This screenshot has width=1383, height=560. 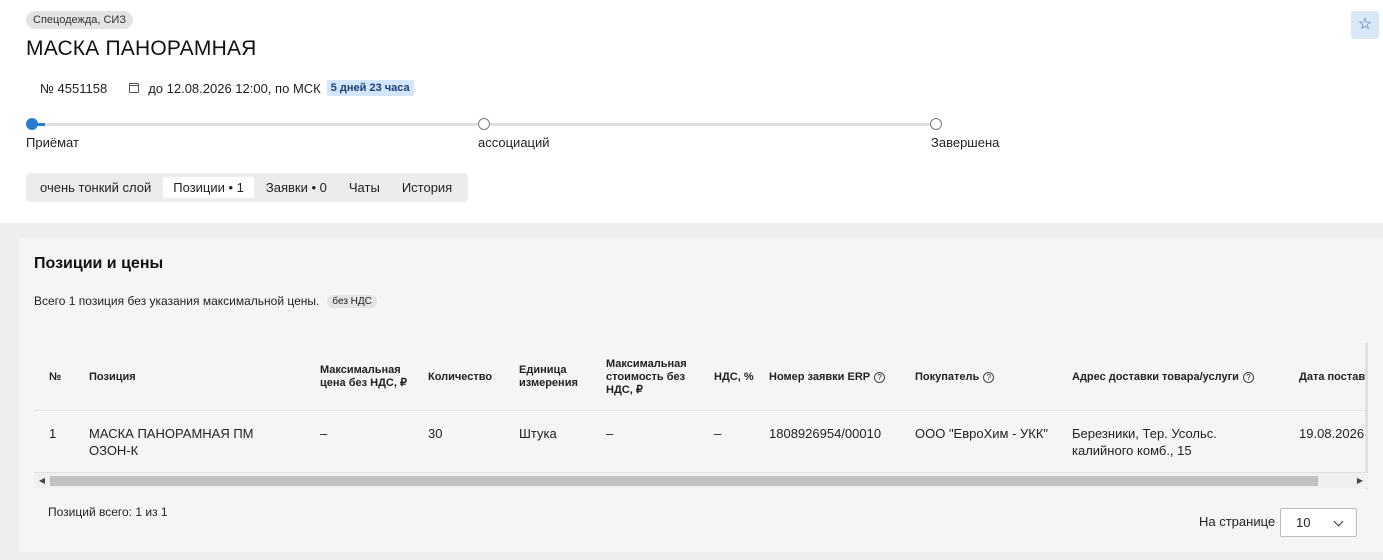 I want to click on buyer-info-icon: ?, so click(x=989, y=377).